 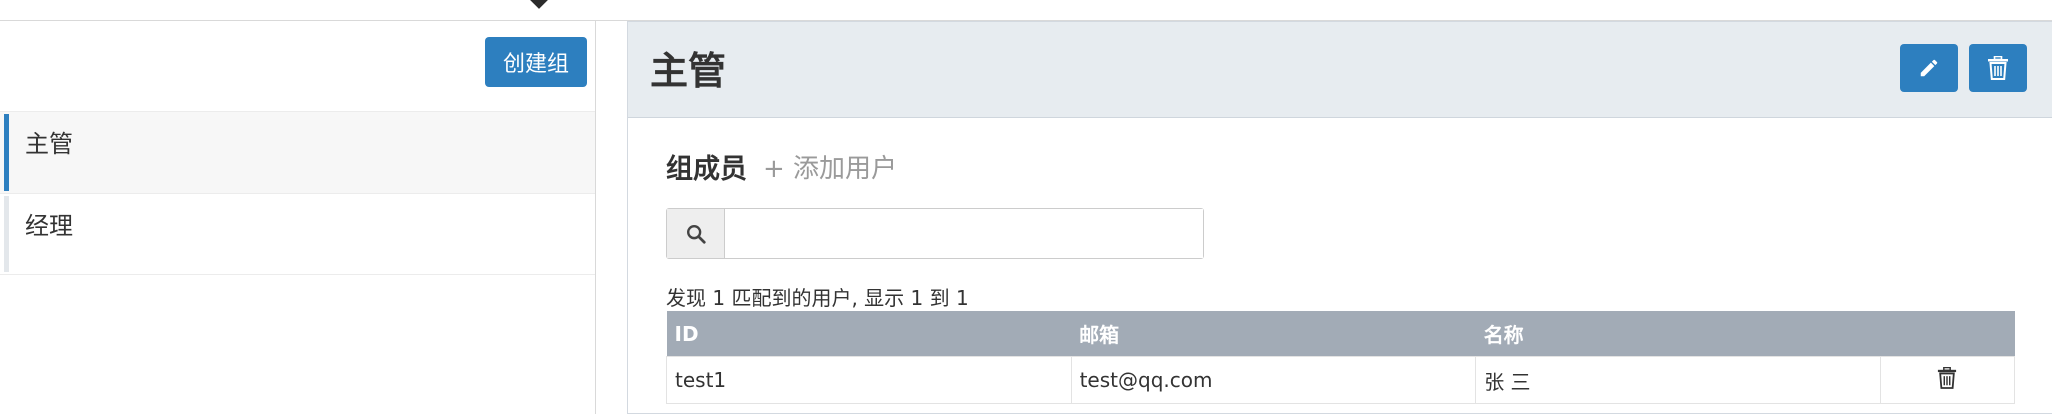 I want to click on create-group-button: 创建组, so click(x=536, y=62).